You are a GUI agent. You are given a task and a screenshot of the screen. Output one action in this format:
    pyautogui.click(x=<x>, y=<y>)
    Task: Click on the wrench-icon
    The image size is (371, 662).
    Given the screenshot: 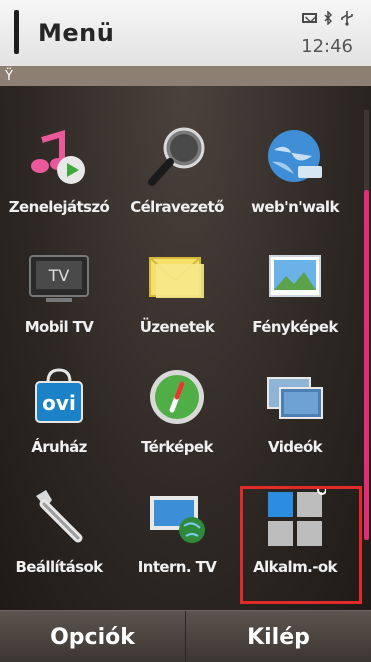 What is the action you would take?
    pyautogui.click(x=59, y=516)
    